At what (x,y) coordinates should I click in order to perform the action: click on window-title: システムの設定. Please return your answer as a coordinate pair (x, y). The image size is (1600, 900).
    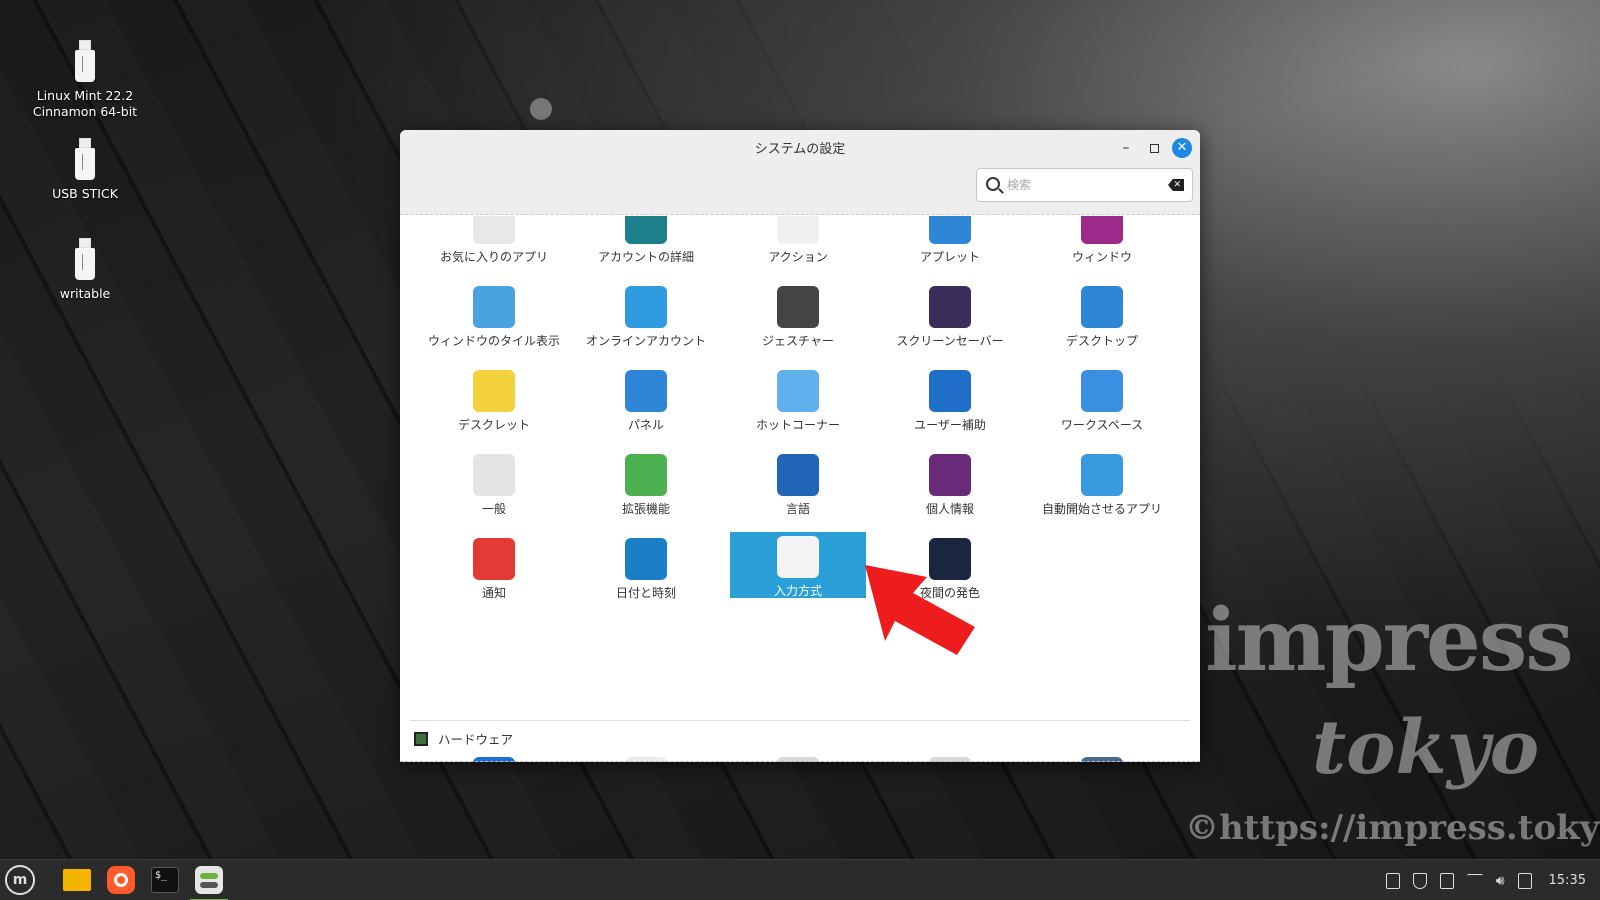
    Looking at the image, I should click on (800, 149).